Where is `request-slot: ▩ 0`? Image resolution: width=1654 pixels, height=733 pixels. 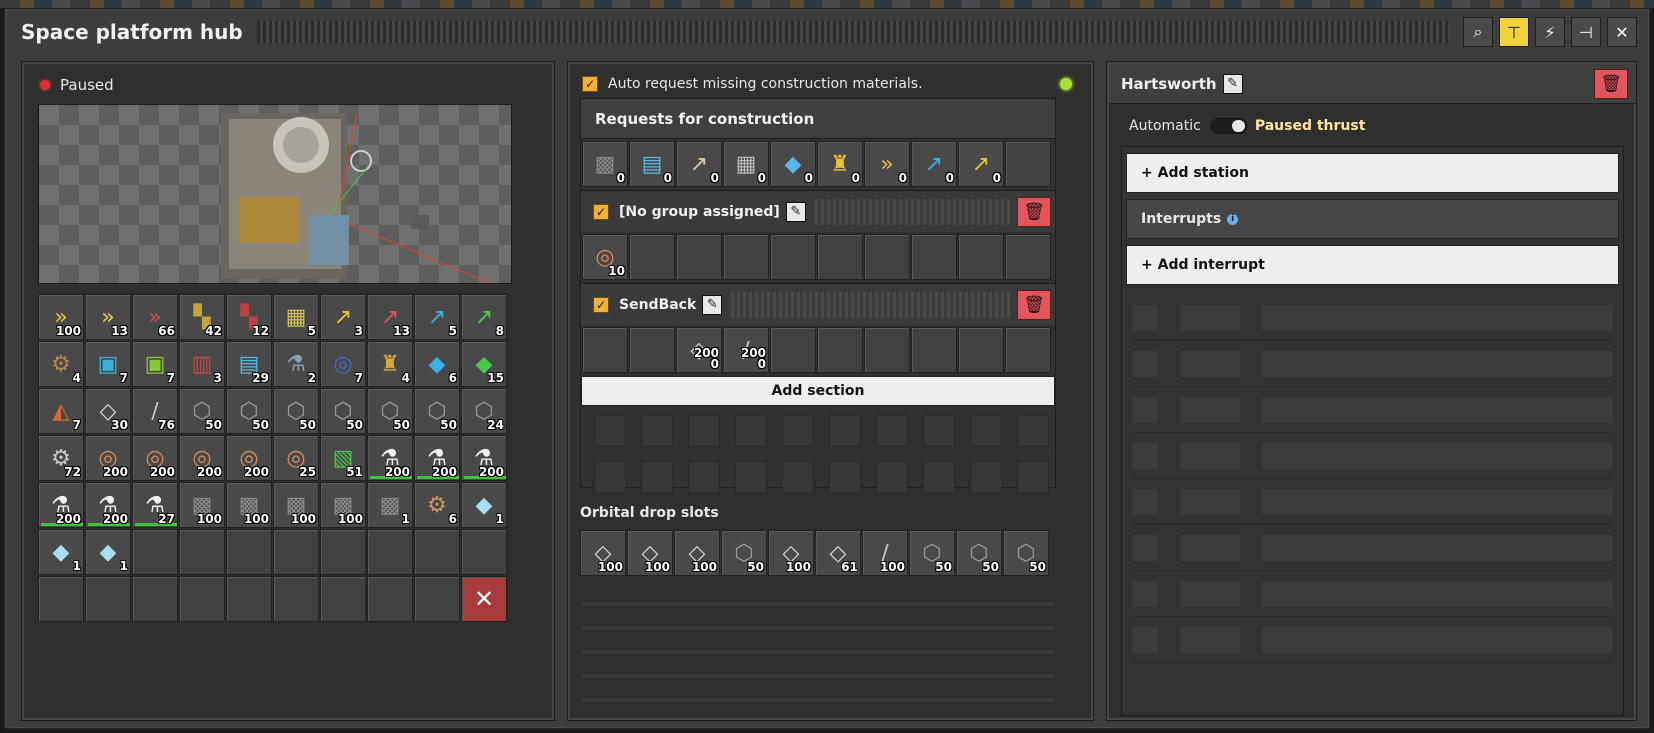 request-slot: ▩ 0 is located at coordinates (605, 164).